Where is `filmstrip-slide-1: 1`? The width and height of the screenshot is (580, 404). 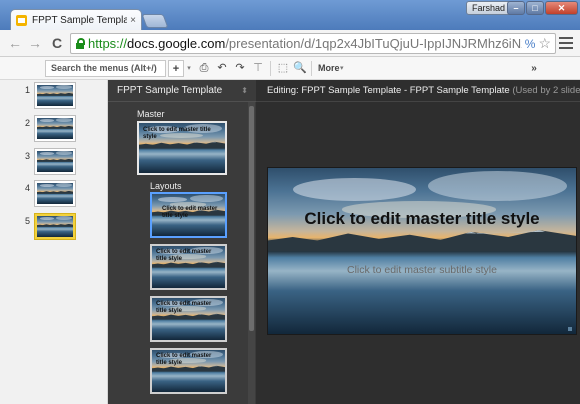 filmstrip-slide-1: 1 is located at coordinates (54, 98).